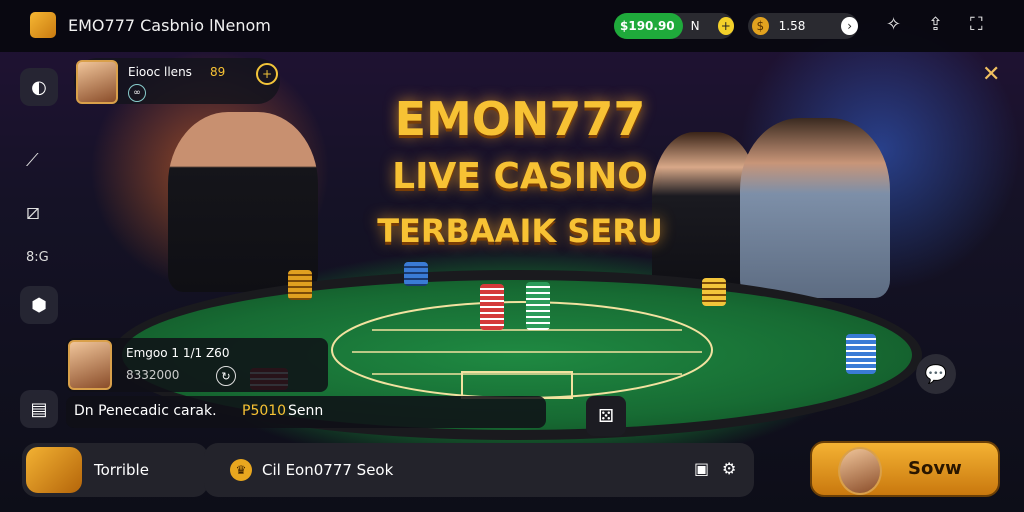 This screenshot has height=512, width=1024. Describe the element at coordinates (169, 25) in the screenshot. I see `app-title: EMO777 Casbnio lNenom` at that location.